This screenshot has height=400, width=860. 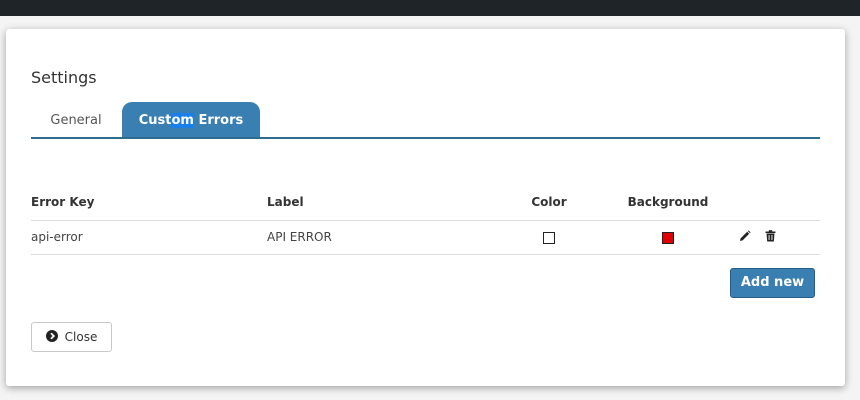 What do you see at coordinates (430, 8) in the screenshot?
I see `app-top-bar` at bounding box center [430, 8].